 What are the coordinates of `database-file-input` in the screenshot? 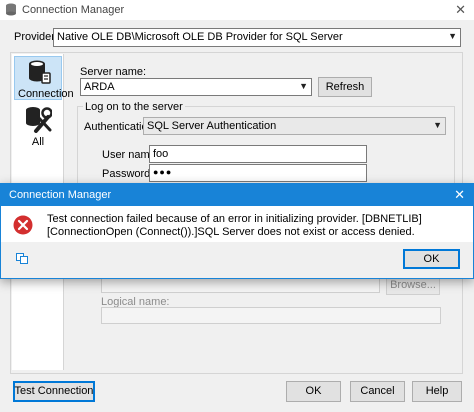 It's located at (240, 285).